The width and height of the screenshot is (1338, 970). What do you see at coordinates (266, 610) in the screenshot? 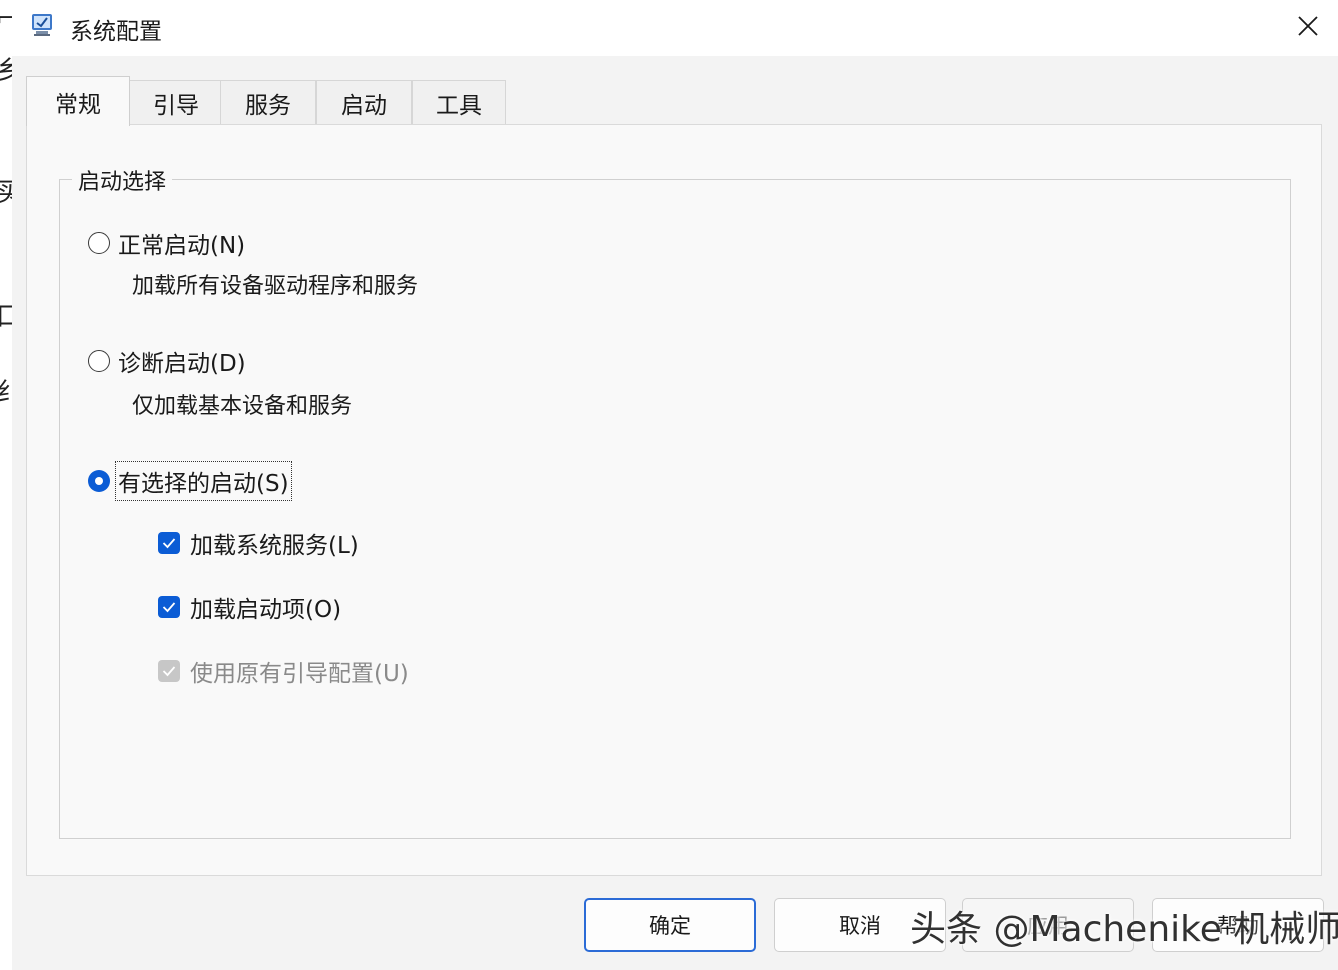
I see `load-startup-items-label: 加载启动项(O)` at bounding box center [266, 610].